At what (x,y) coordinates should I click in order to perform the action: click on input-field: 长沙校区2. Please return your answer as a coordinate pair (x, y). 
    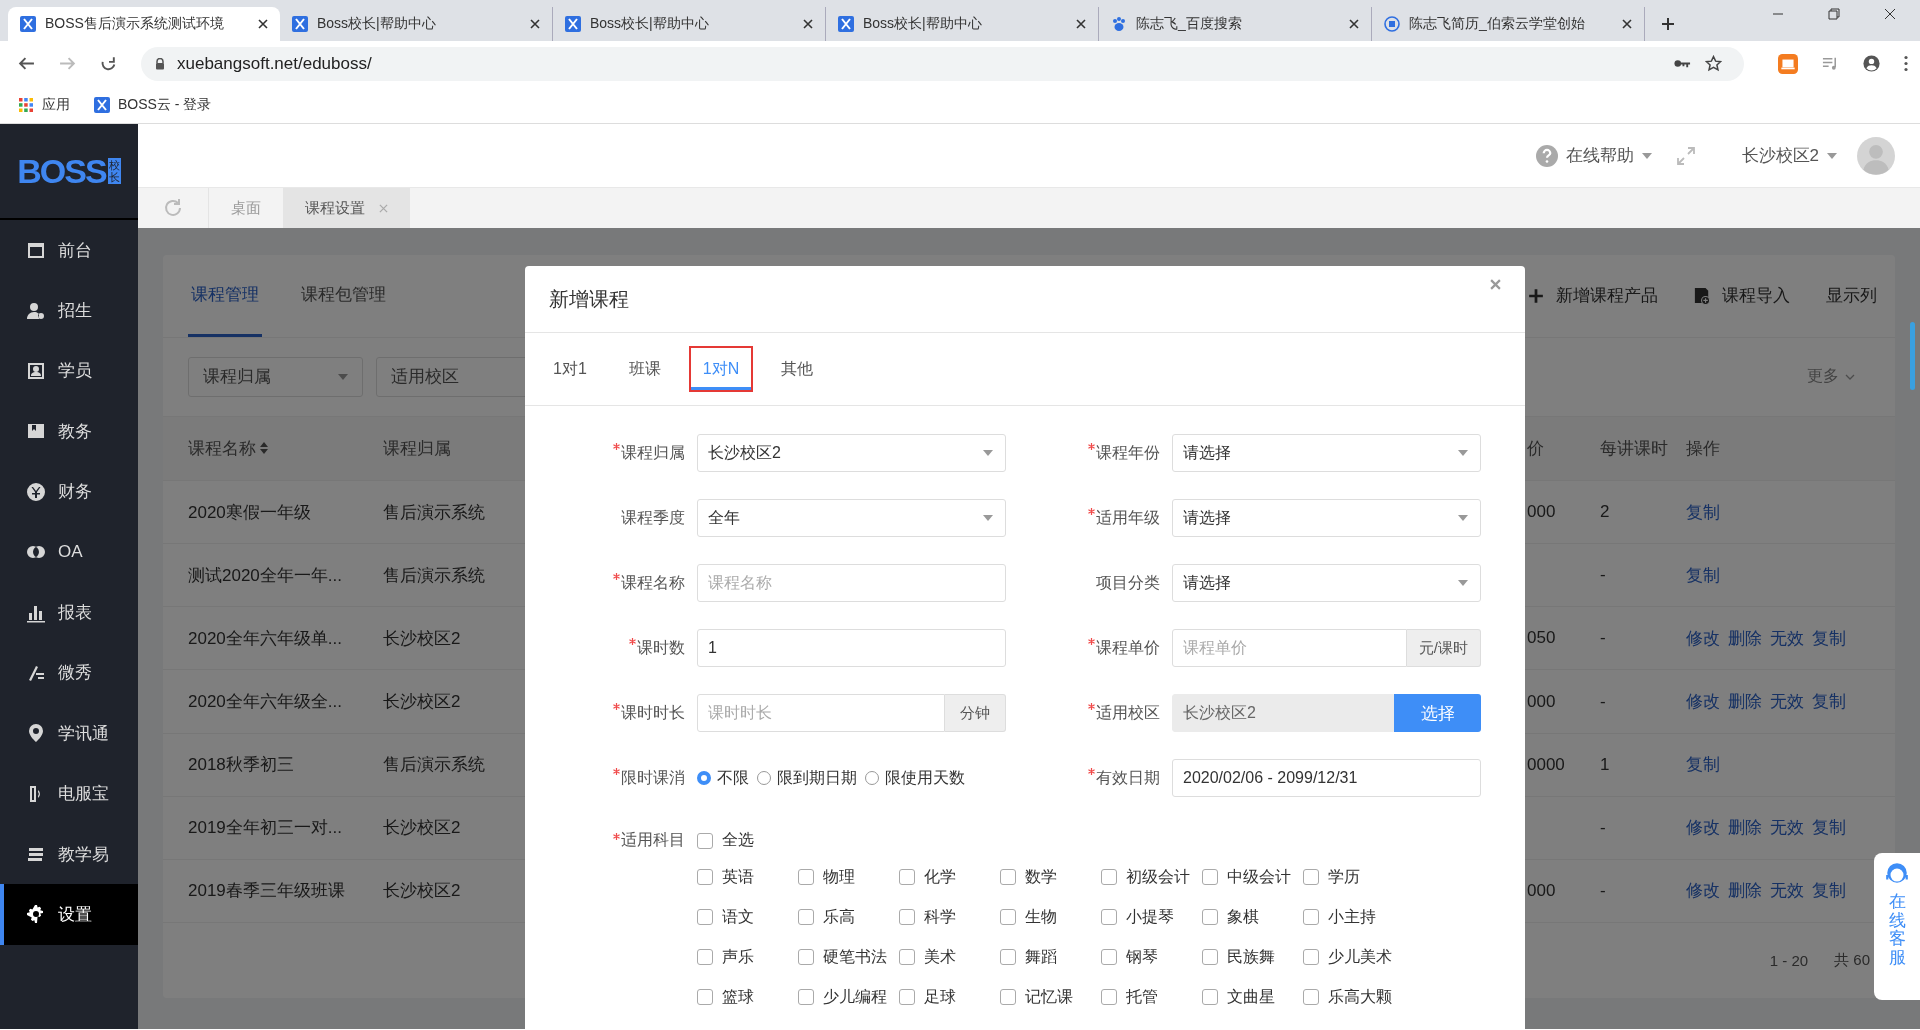
    Looking at the image, I should click on (1283, 713).